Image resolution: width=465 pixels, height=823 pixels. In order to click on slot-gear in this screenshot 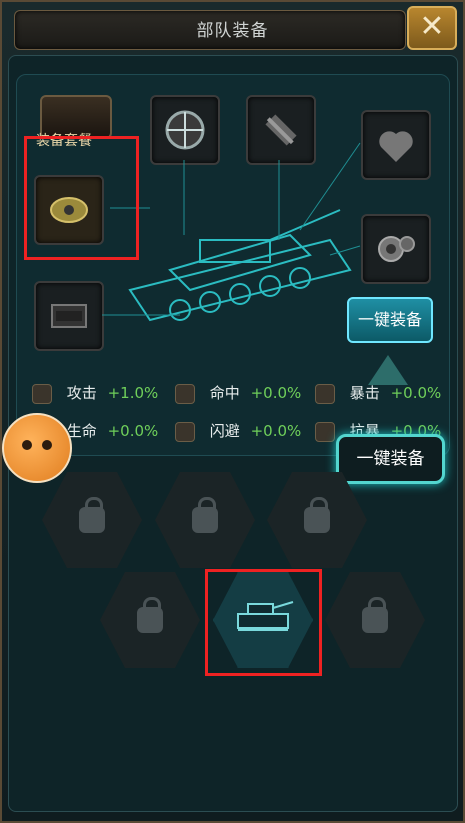, I will do `click(396, 249)`.